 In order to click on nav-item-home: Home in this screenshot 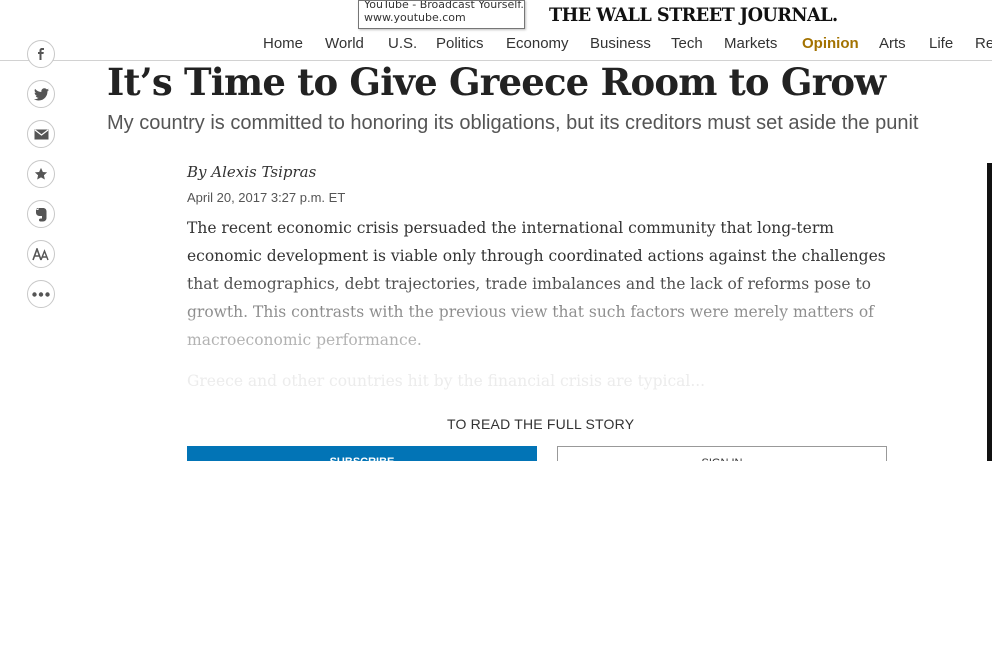, I will do `click(283, 43)`.